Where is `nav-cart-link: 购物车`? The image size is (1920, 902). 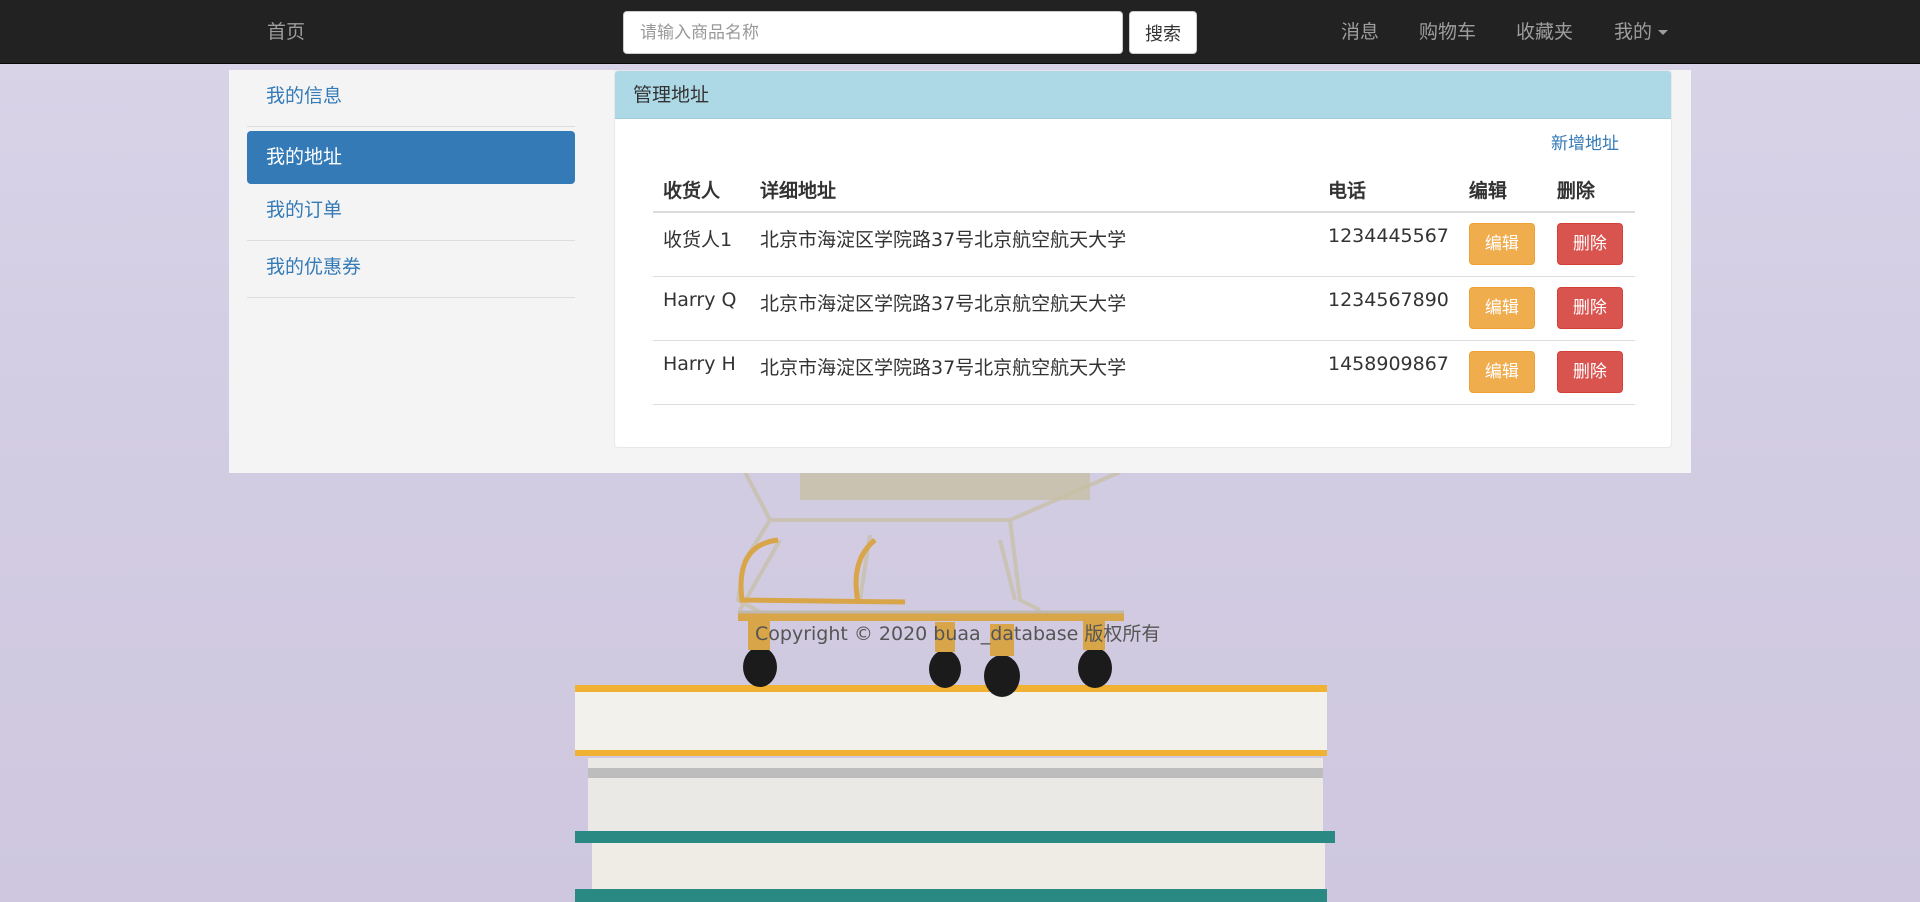
nav-cart-link: 购物车 is located at coordinates (1447, 32).